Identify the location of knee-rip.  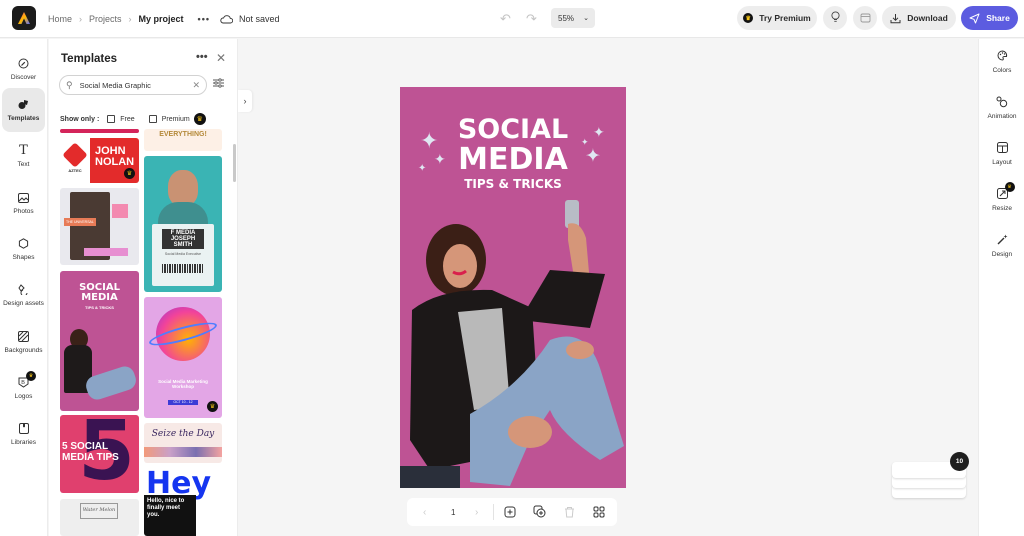
(530, 432).